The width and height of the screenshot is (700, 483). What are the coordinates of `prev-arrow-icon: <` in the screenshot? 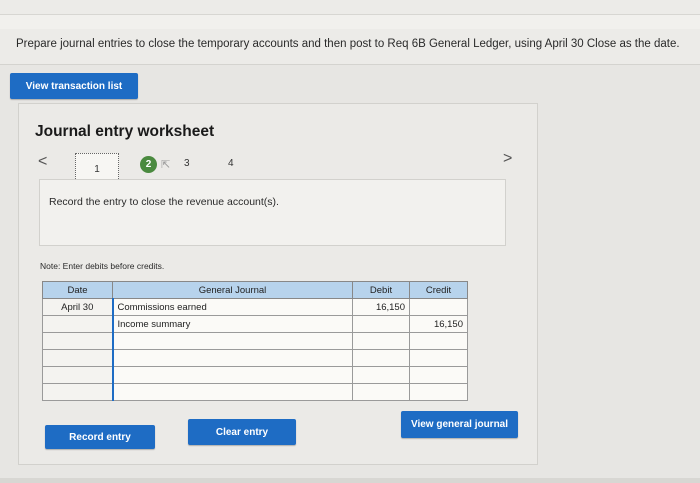 It's located at (42, 162).